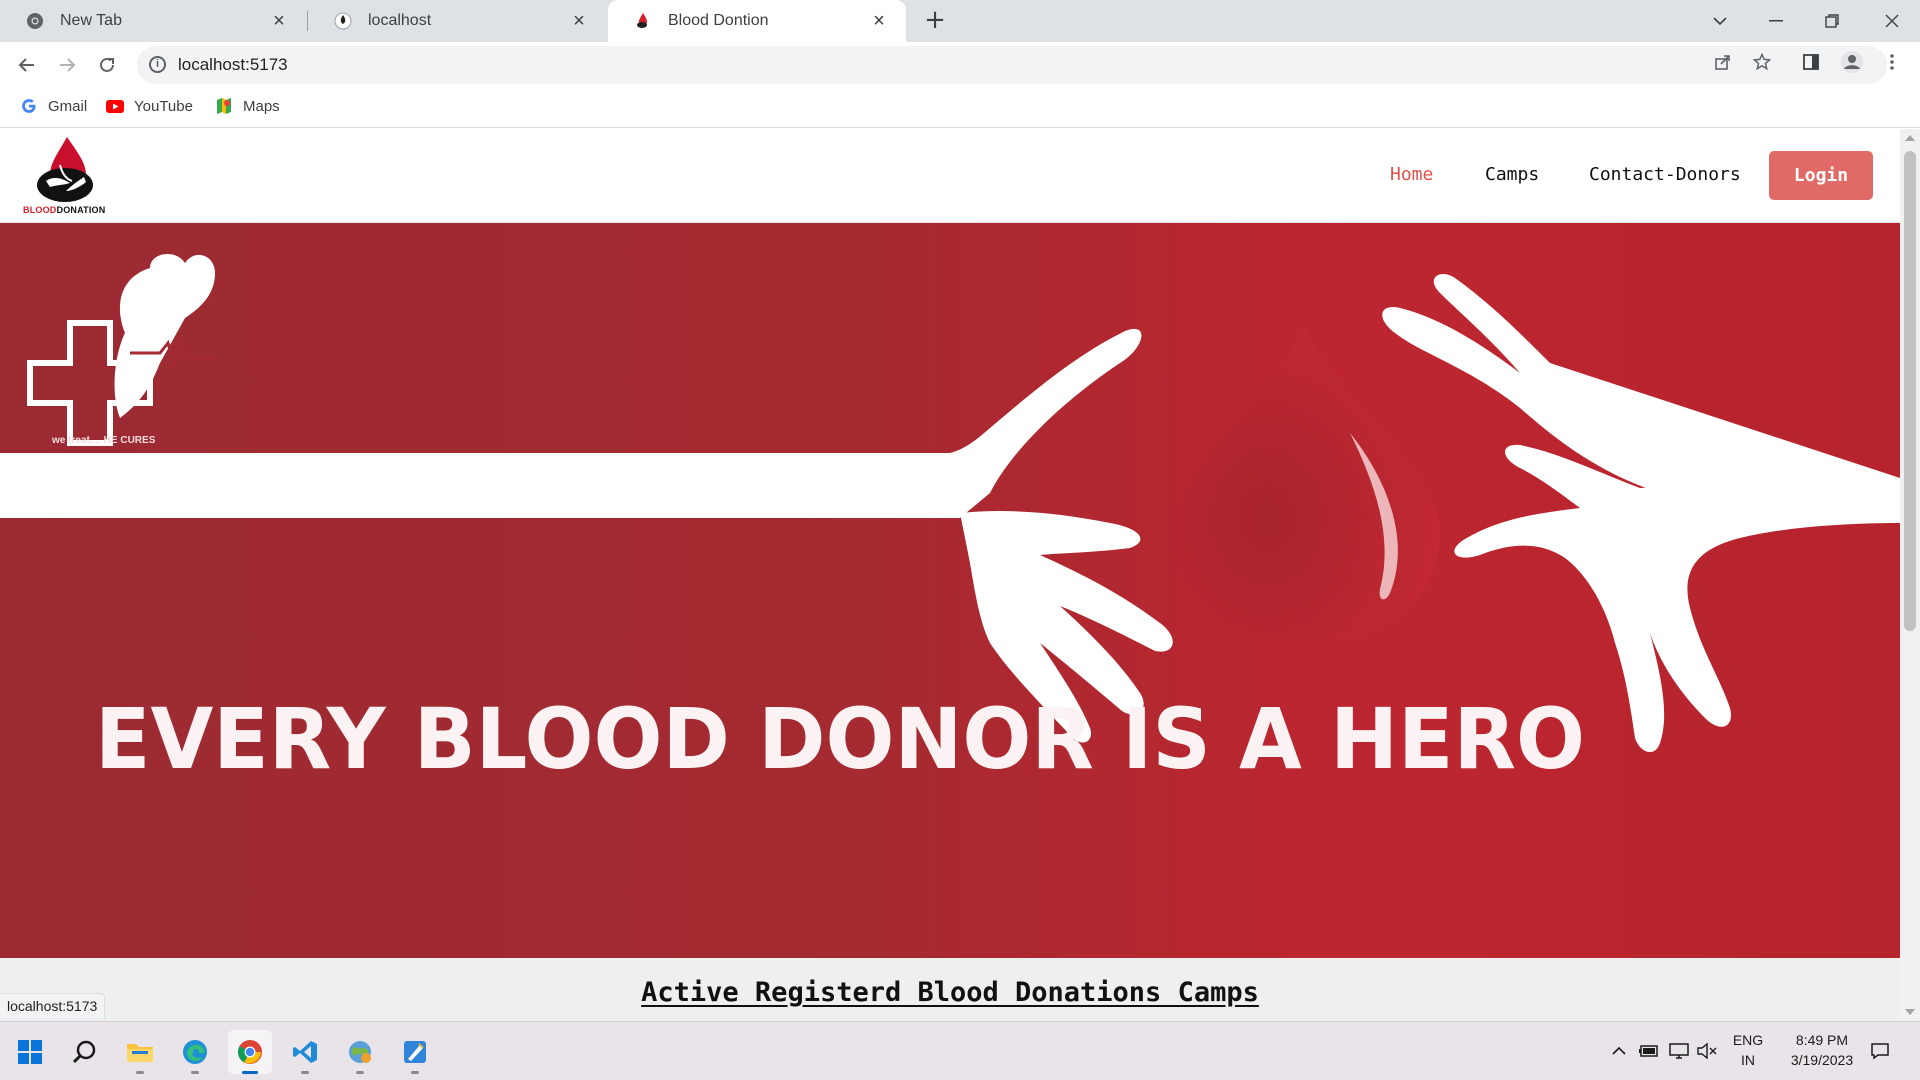 The image size is (1920, 1080). Describe the element at coordinates (1811, 62) in the screenshot. I see `side-panel-icon` at that location.